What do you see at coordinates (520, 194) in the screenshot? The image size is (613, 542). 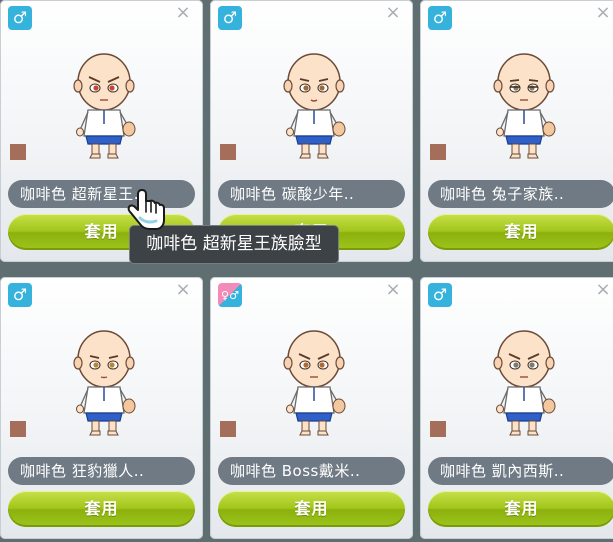 I see `face-name-label: 咖啡色 兔子家族..` at bounding box center [520, 194].